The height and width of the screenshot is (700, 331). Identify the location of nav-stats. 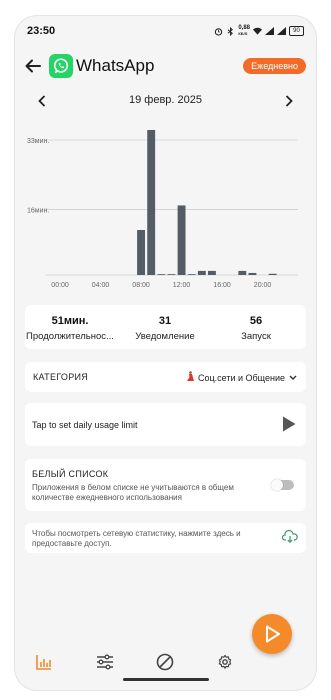
(44, 662).